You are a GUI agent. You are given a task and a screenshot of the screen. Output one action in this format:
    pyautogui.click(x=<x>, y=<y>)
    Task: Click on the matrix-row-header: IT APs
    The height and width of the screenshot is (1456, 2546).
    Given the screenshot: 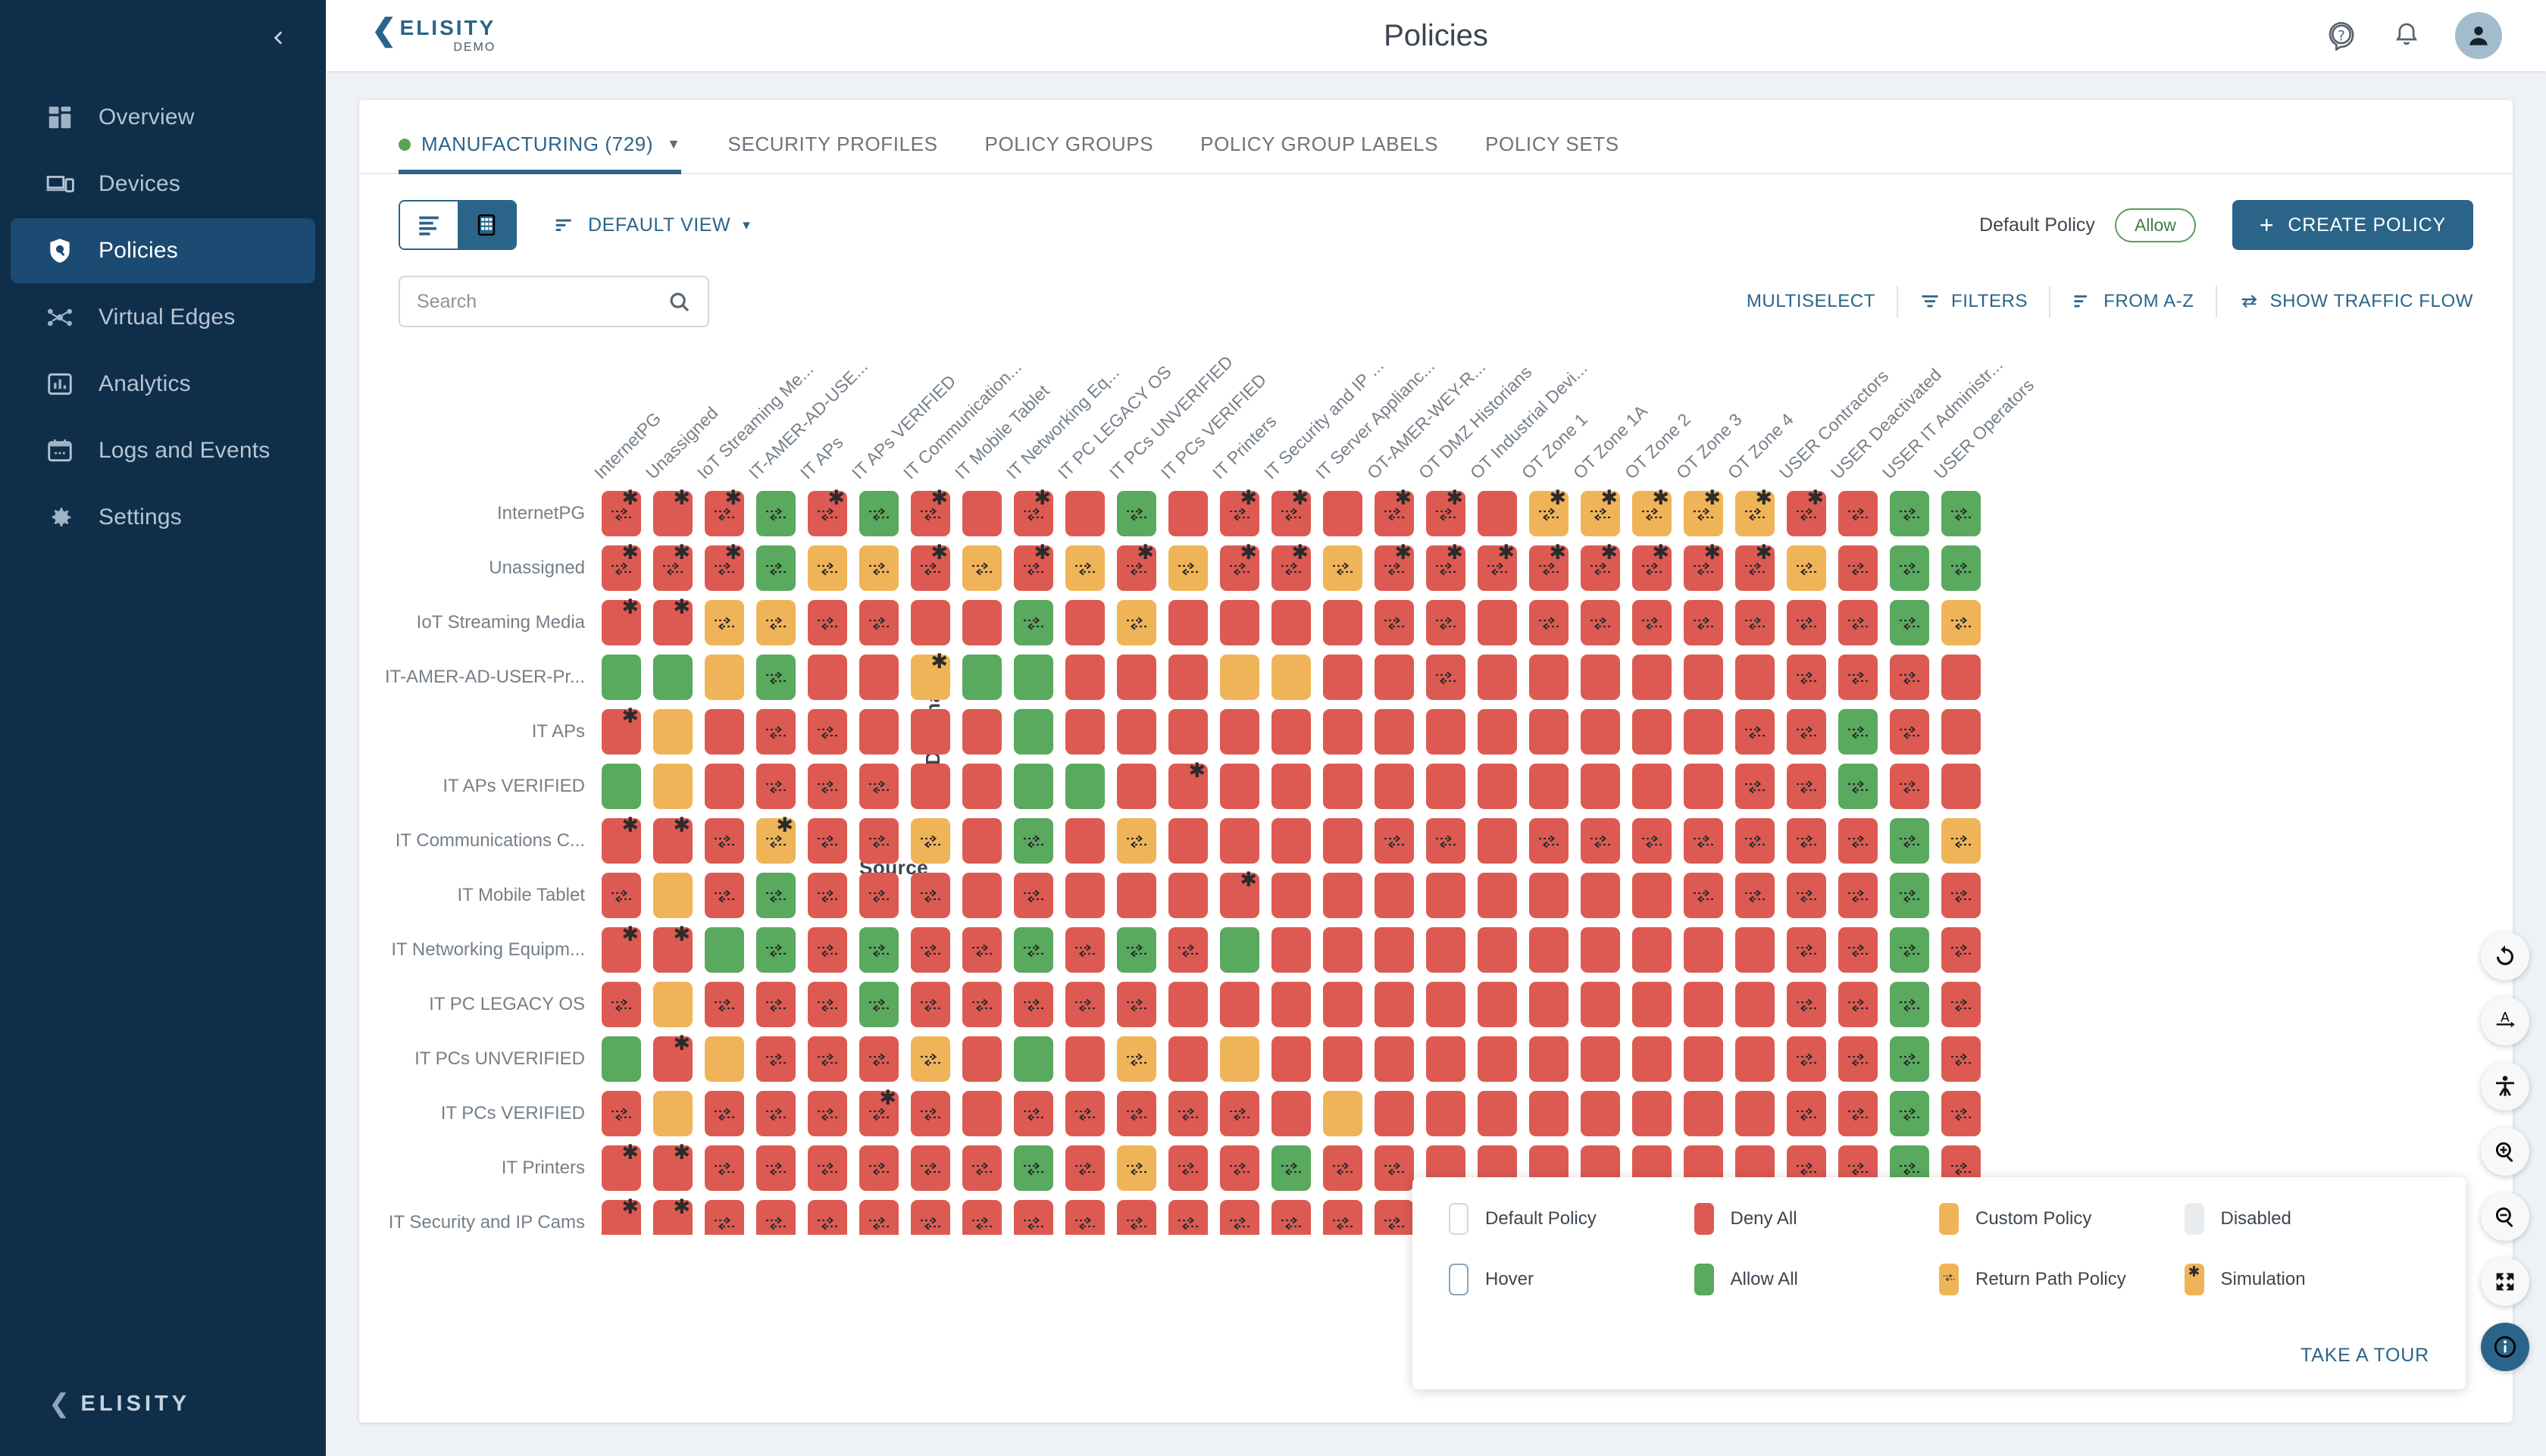 What is the action you would take?
    pyautogui.click(x=500, y=732)
    